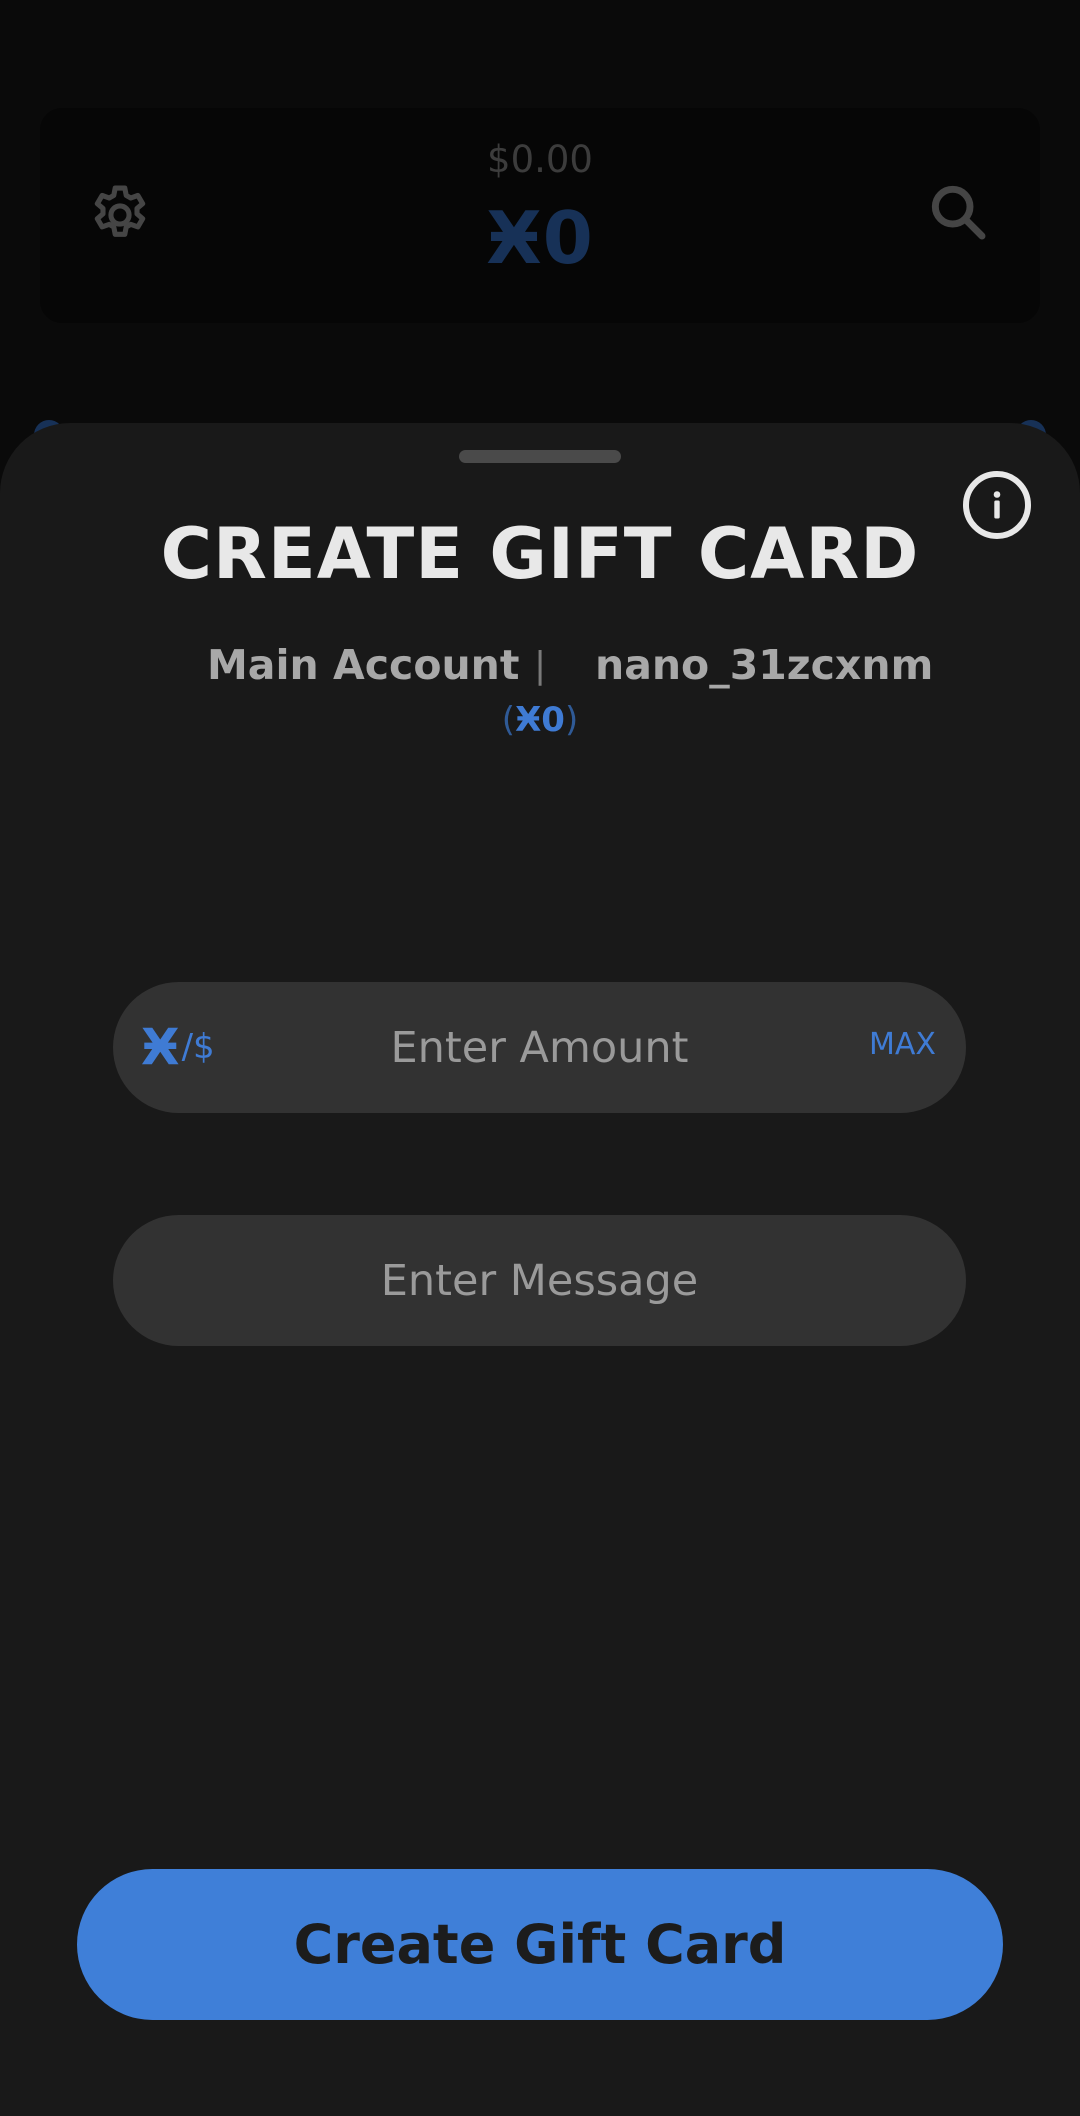 This screenshot has height=2116, width=1080. Describe the element at coordinates (160, 1047) in the screenshot. I see `nano-currency-symbol: Ӿ` at that location.